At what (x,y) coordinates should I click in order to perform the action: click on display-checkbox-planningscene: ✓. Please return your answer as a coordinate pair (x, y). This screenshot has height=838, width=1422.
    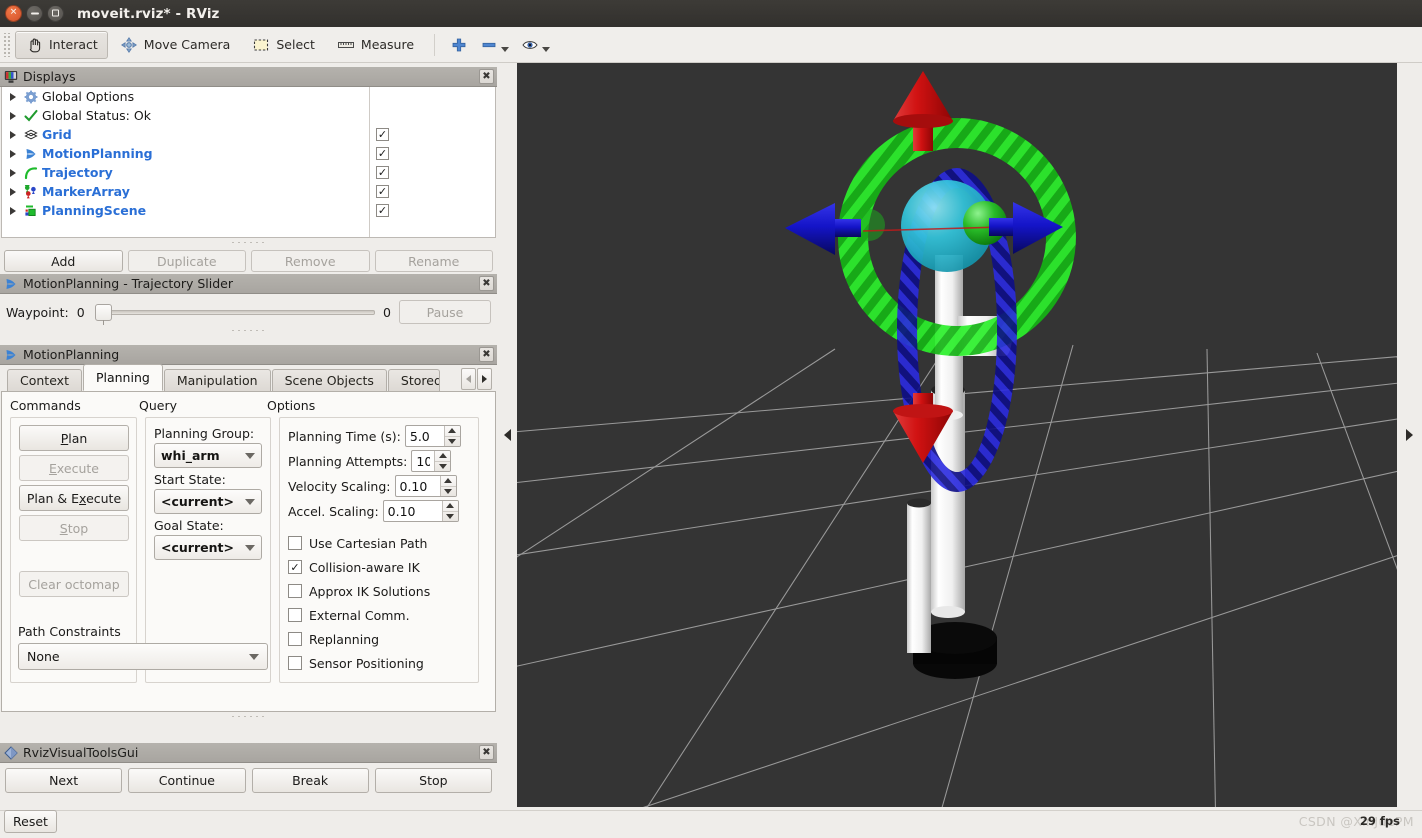
    Looking at the image, I should click on (432, 210).